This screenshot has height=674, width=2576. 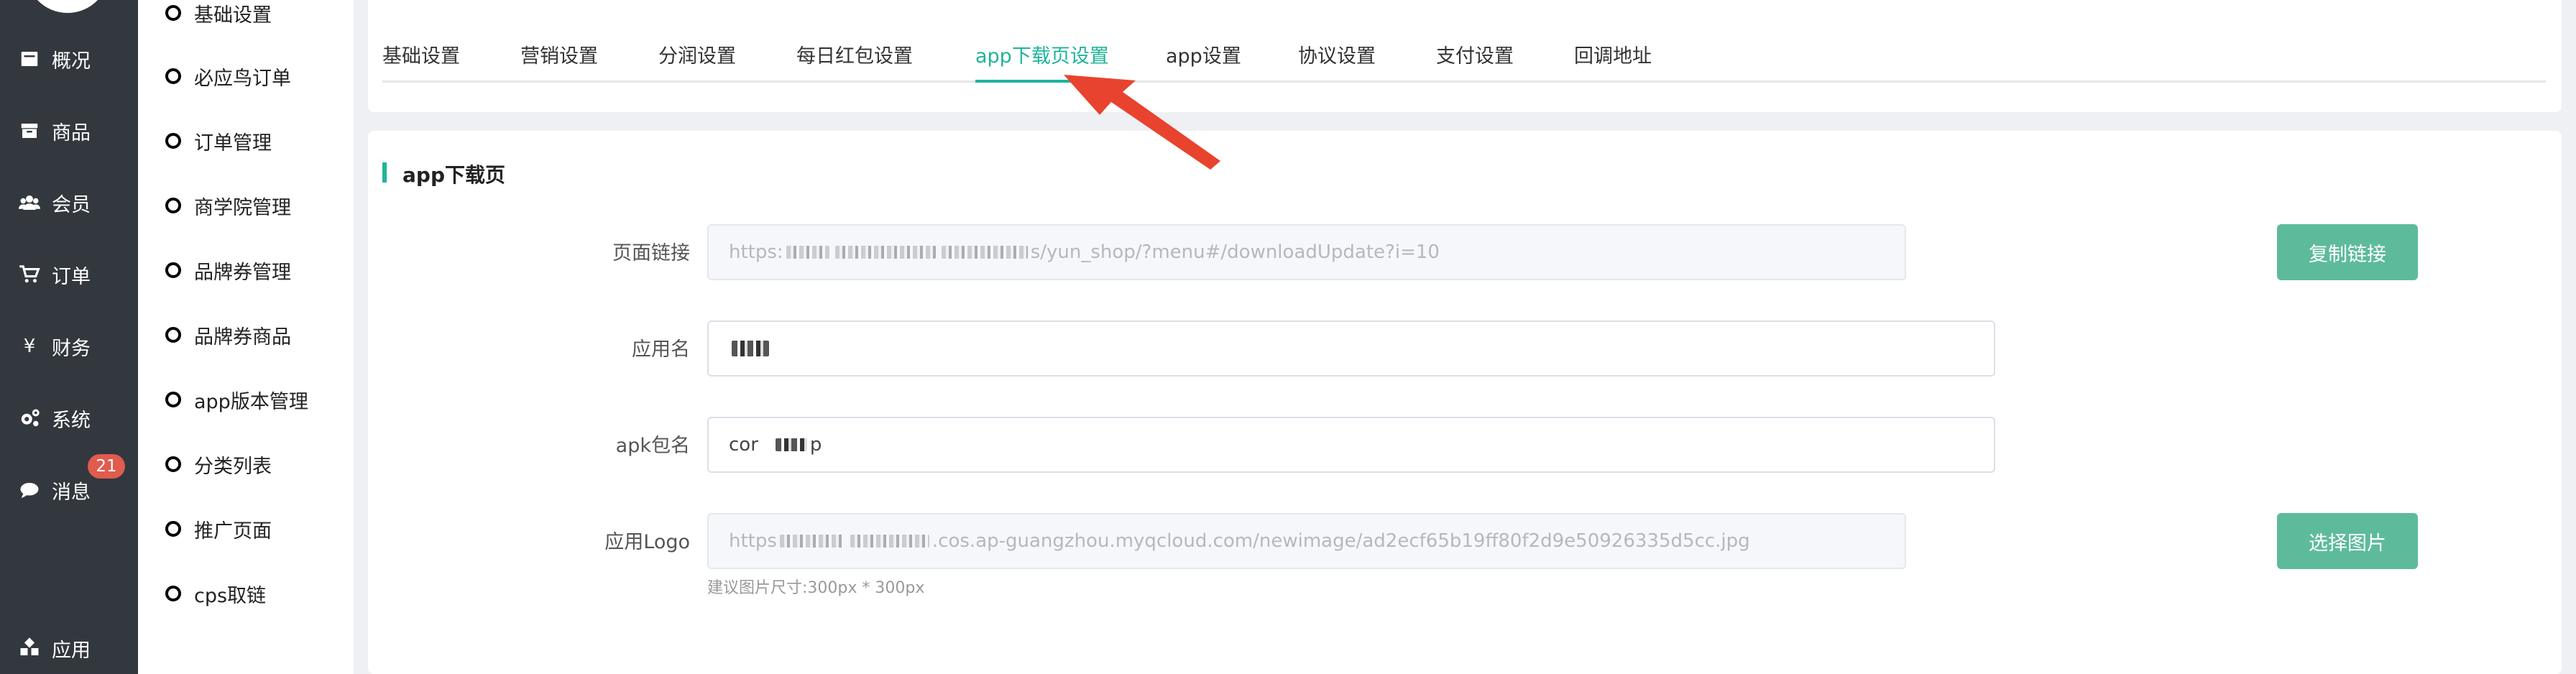 What do you see at coordinates (251, 401) in the screenshot?
I see `submenu-item-label: app版本管理` at bounding box center [251, 401].